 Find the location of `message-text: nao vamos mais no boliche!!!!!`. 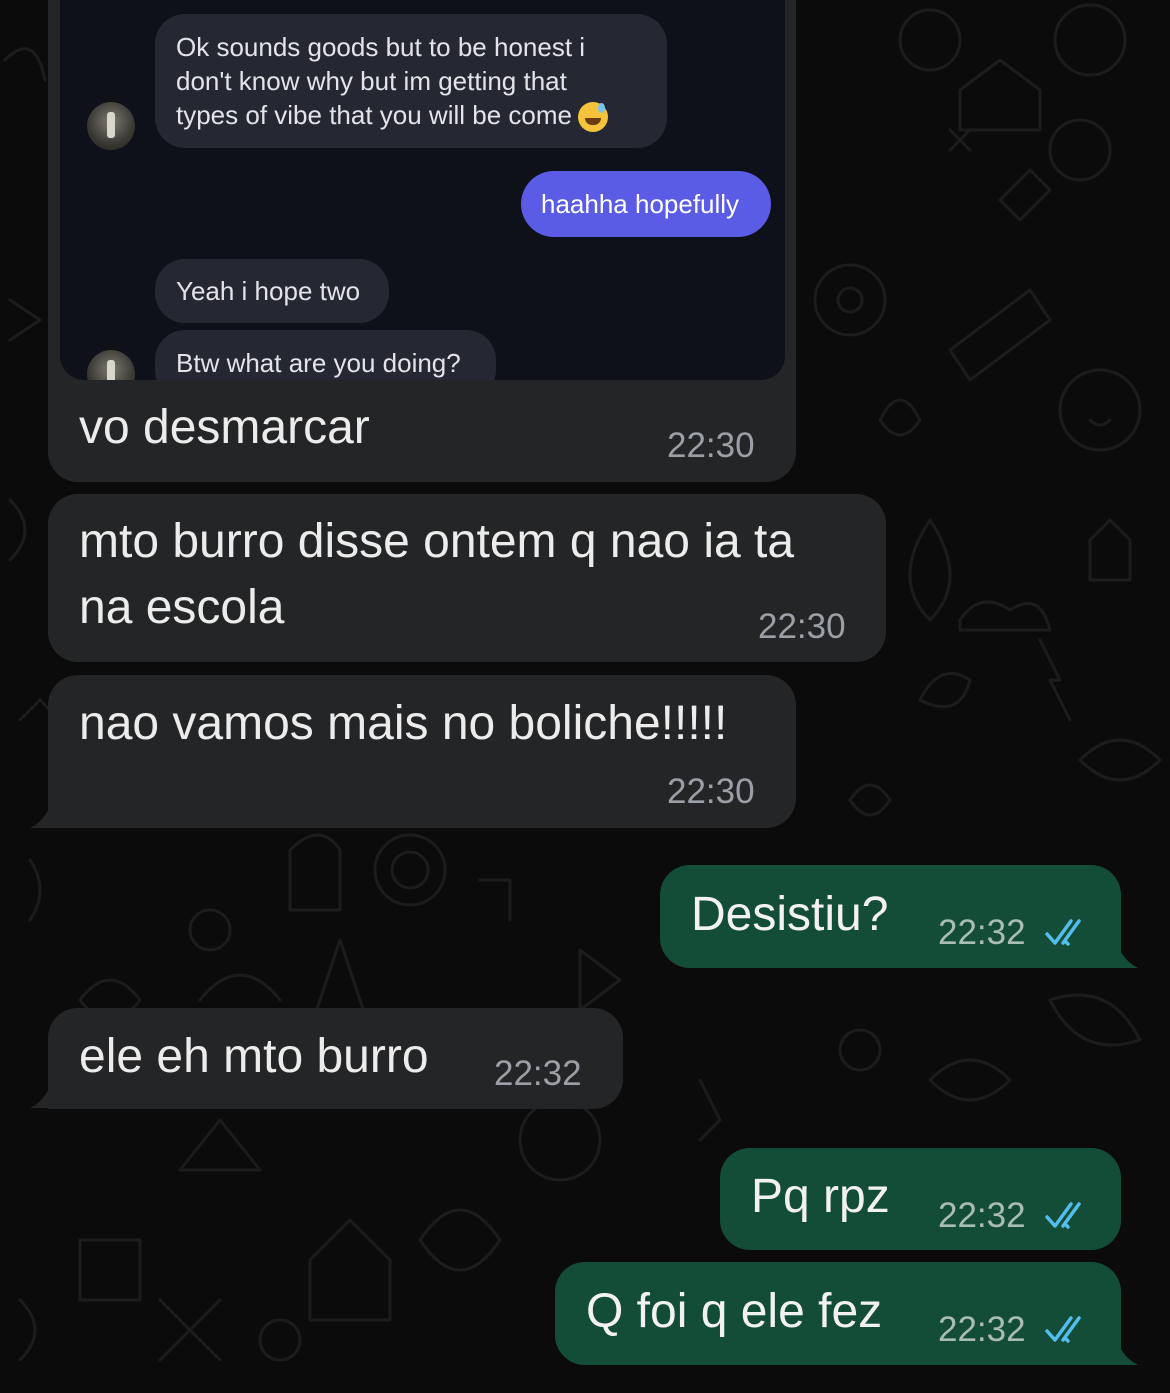

message-text: nao vamos mais no boliche!!!!! is located at coordinates (403, 723).